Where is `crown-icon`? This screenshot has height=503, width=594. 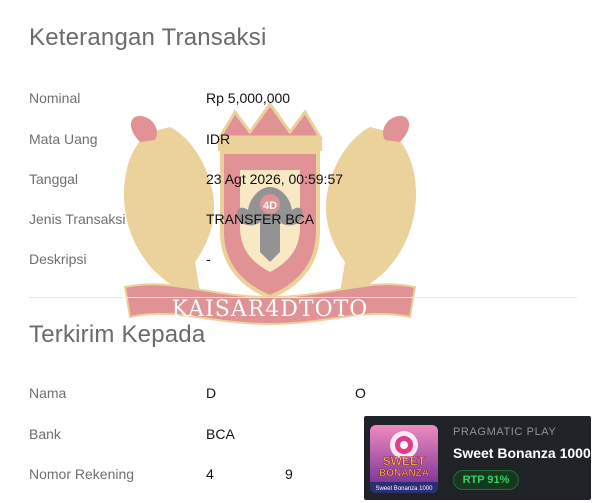
crown-icon is located at coordinates (270, 120).